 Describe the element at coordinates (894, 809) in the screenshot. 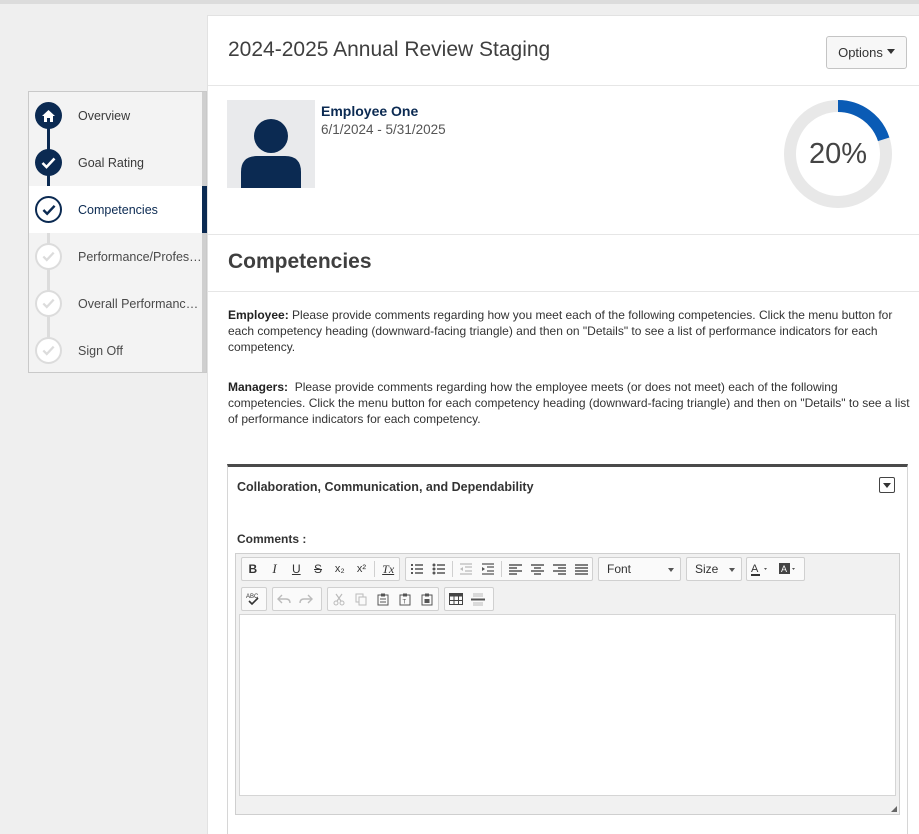

I see `resize-handle-icon` at that location.